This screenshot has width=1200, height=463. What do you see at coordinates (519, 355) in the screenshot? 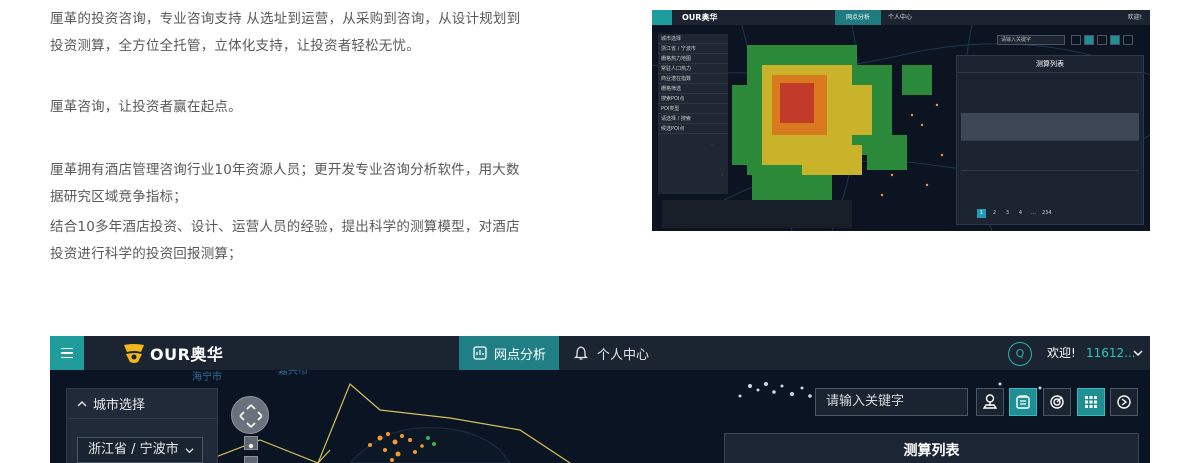
I see `tab-outlet-analysis-label: 网点分析` at bounding box center [519, 355].